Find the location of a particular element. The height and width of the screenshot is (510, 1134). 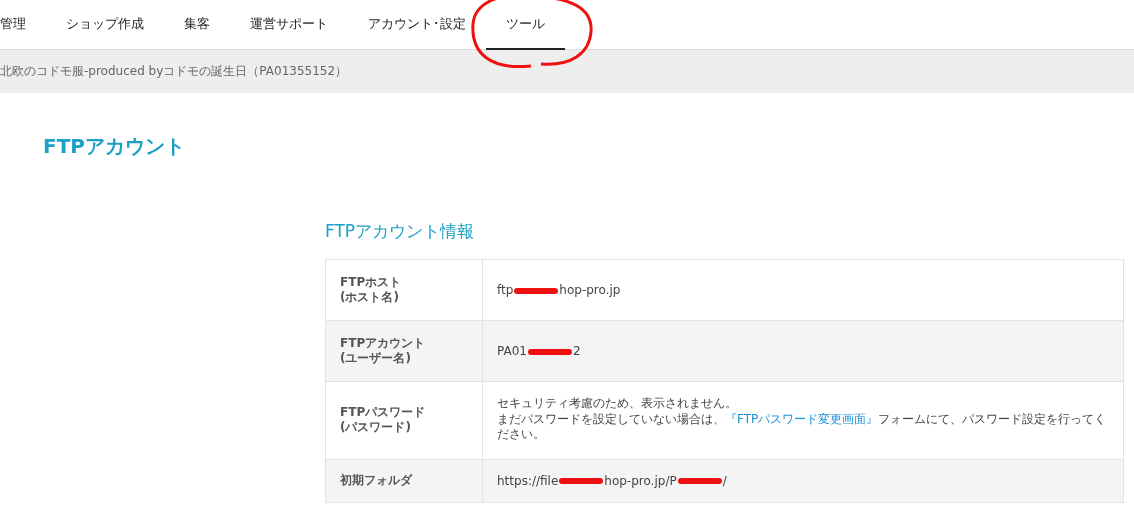

table-cell: 初期フォルダ is located at coordinates (404, 481).